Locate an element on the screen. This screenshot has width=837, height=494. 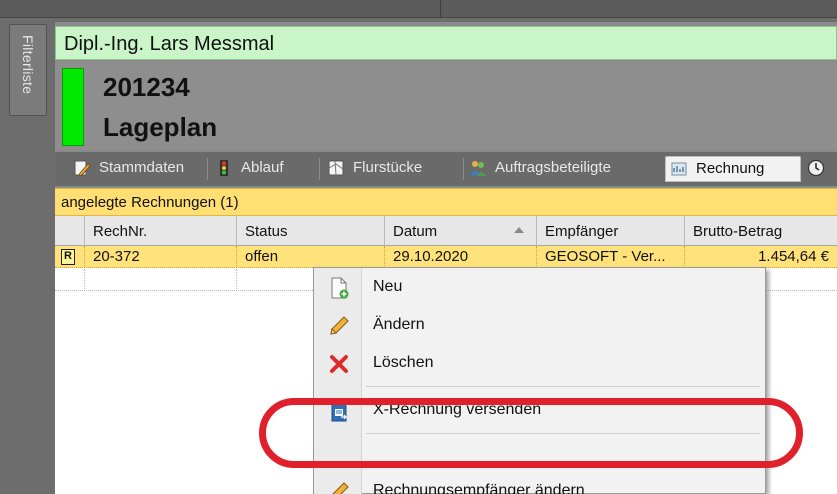
tab-auftragsbeteiligte: Auftragsbeteiligte is located at coordinates (562, 169).